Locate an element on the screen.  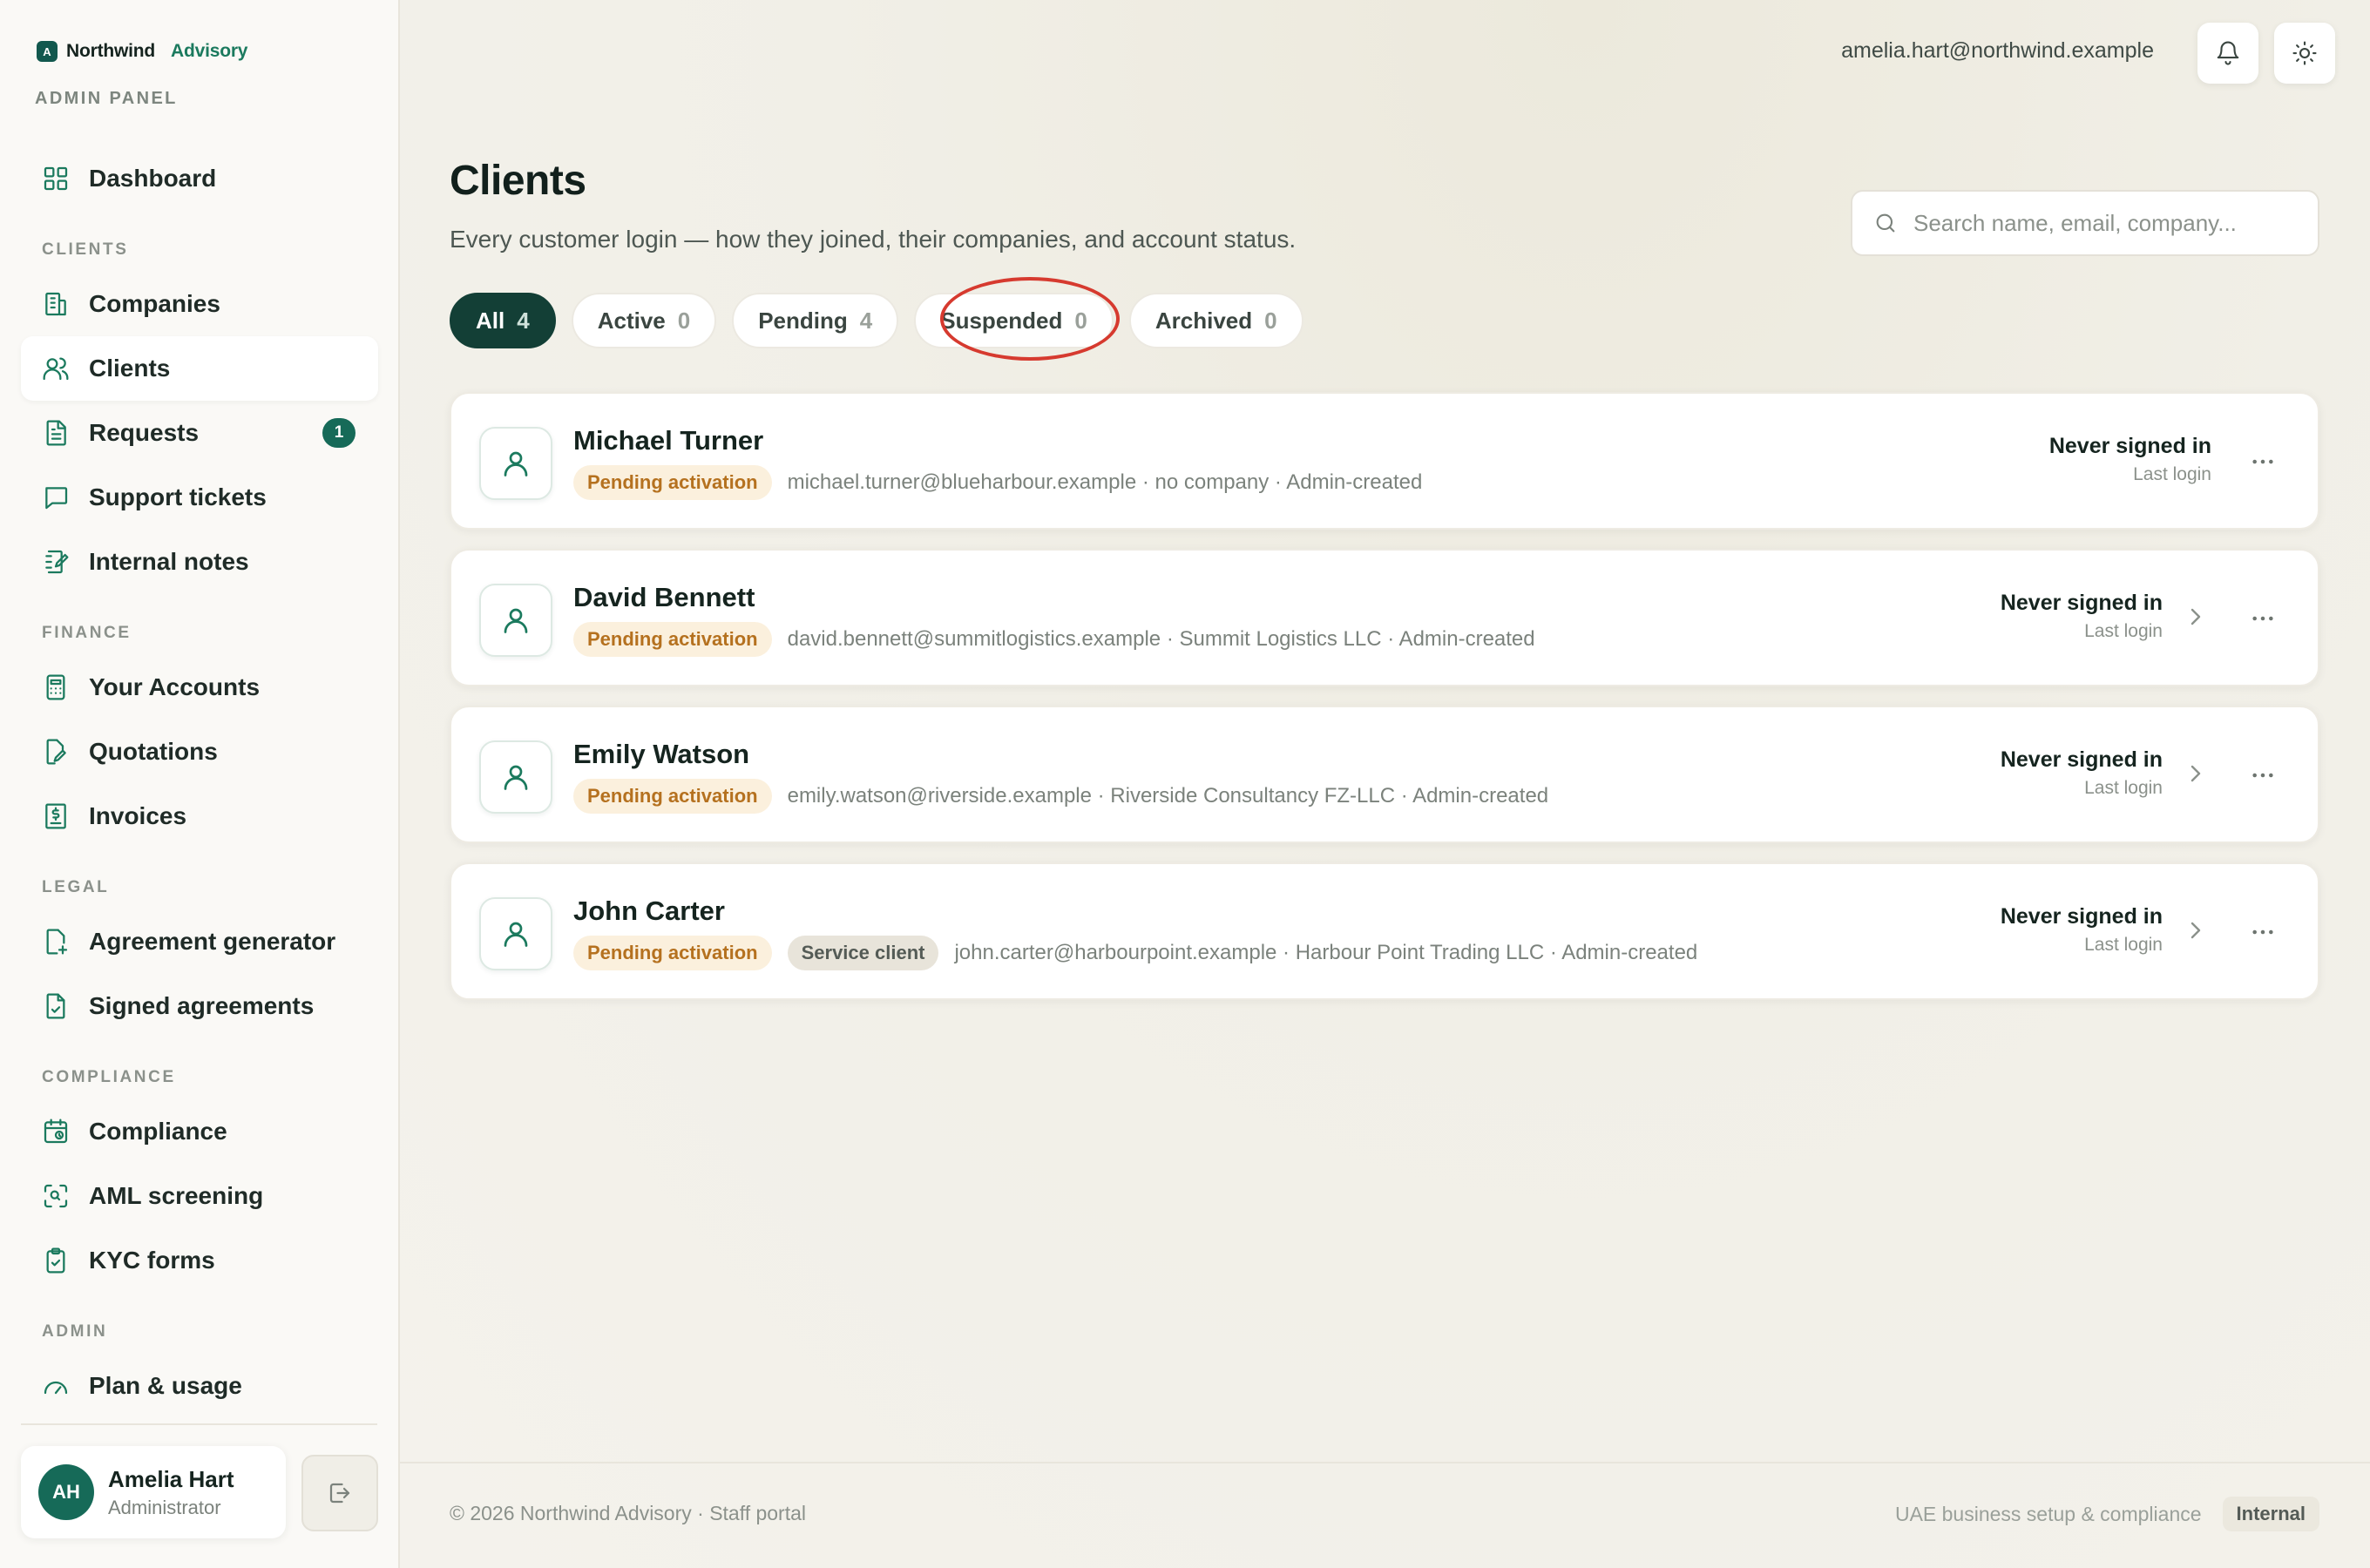
filter-active: Active 0 is located at coordinates (644, 320).